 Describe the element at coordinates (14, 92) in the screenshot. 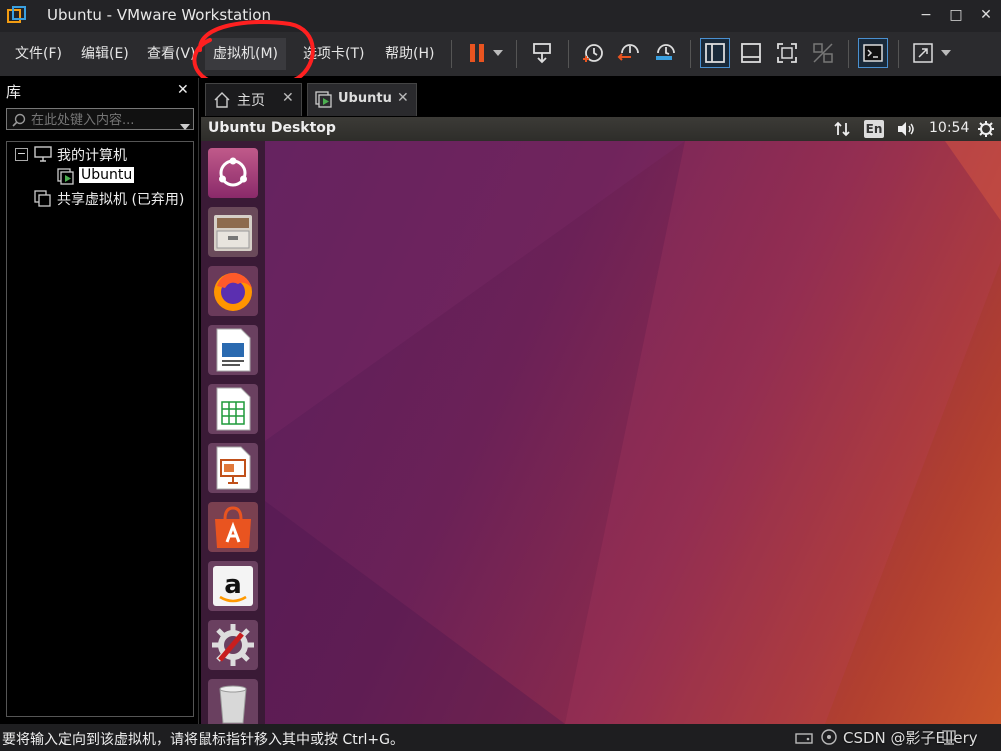

I see `library-title: 库` at that location.